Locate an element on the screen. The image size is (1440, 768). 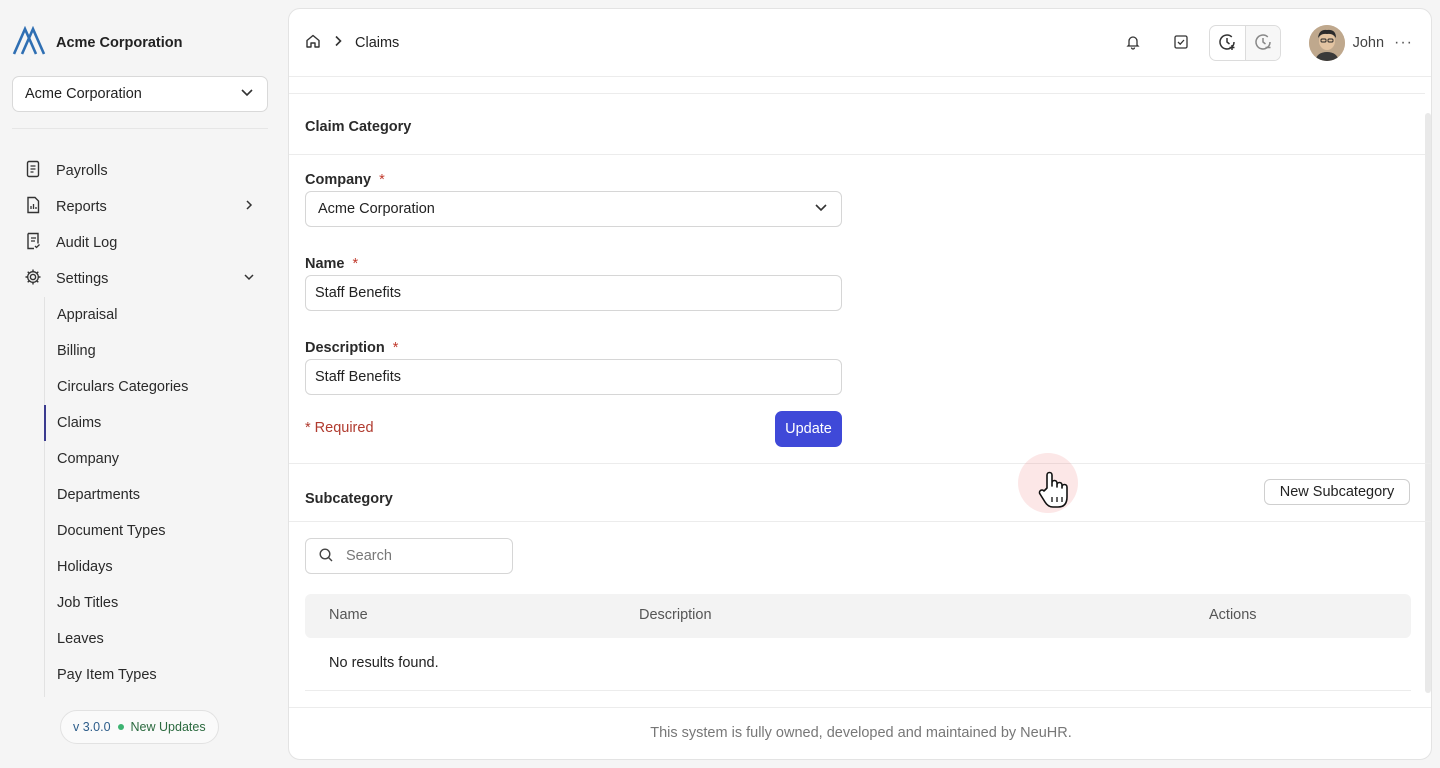
sidebar-item-label: Audit Log is located at coordinates (87, 243).